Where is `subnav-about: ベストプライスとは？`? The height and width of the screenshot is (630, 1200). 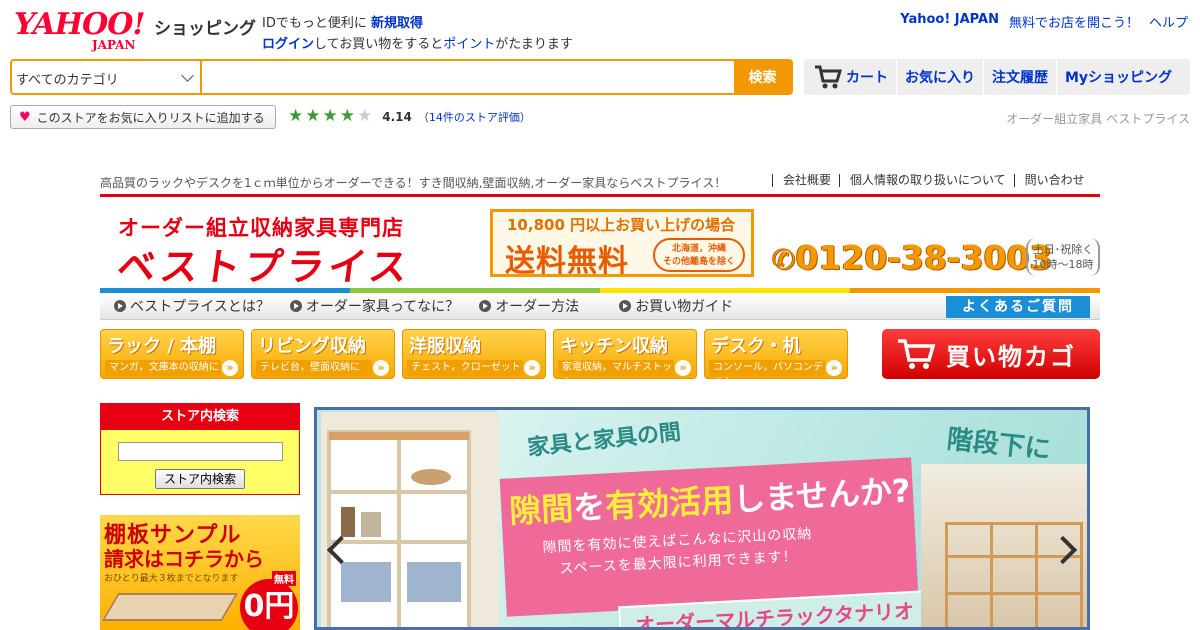
subnav-about: ベストプライスとは？ is located at coordinates (192, 306).